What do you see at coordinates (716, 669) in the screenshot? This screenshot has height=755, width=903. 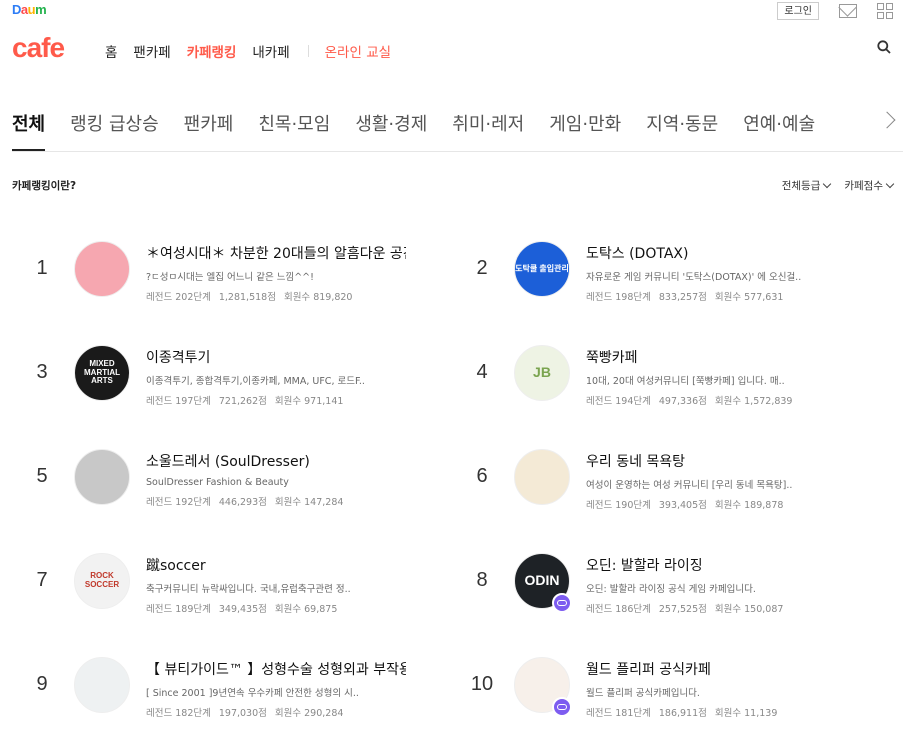 I see `cafe-name: 월드 플리퍼 공식카페` at bounding box center [716, 669].